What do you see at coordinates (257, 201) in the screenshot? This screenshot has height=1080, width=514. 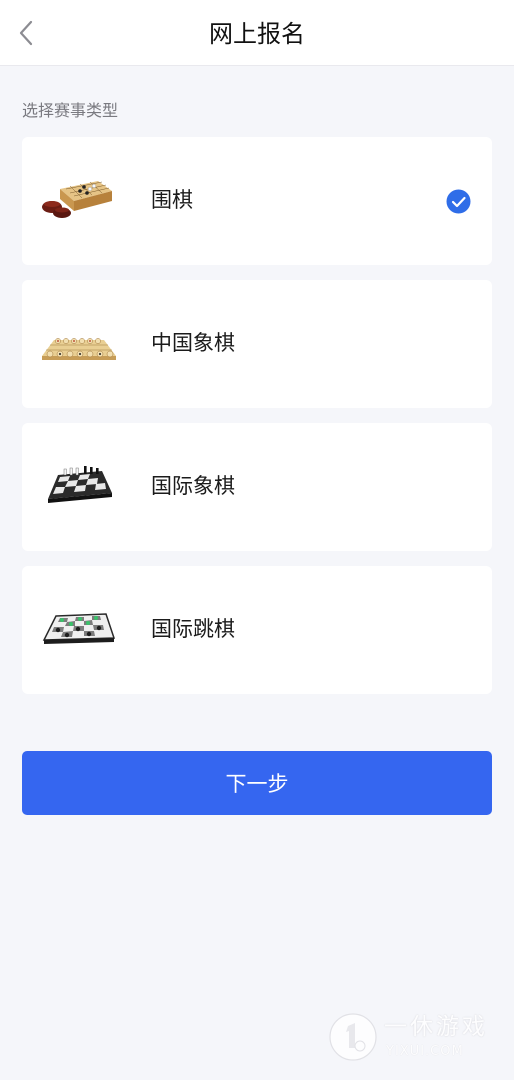 I see `option-card-go: 围棋` at bounding box center [257, 201].